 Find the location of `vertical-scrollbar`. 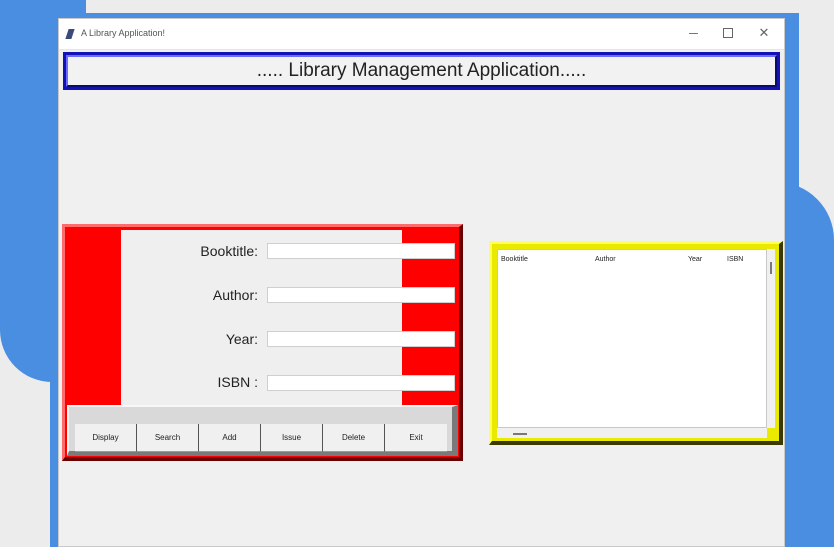

vertical-scrollbar is located at coordinates (771, 338).